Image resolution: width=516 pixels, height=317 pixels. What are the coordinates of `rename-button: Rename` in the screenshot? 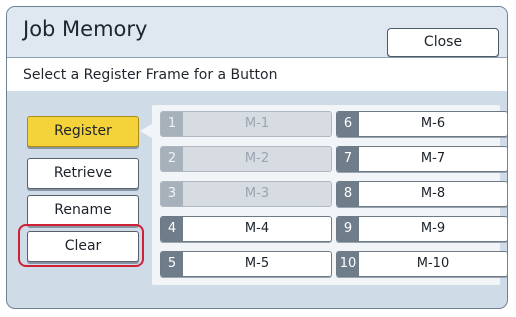 It's located at (83, 210).